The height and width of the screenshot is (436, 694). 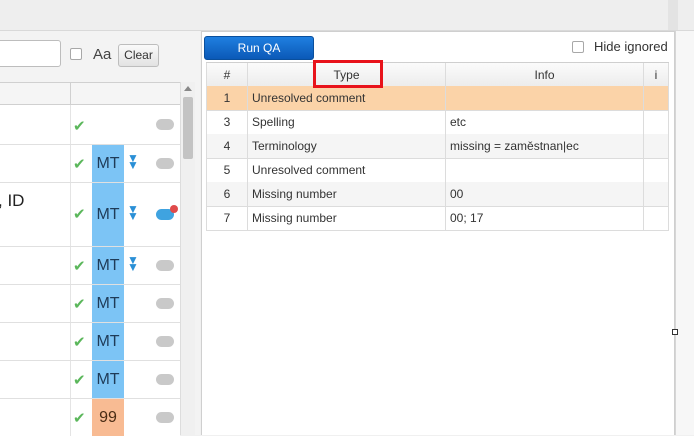 What do you see at coordinates (348, 74) in the screenshot?
I see `highlight-annotation-box` at bounding box center [348, 74].